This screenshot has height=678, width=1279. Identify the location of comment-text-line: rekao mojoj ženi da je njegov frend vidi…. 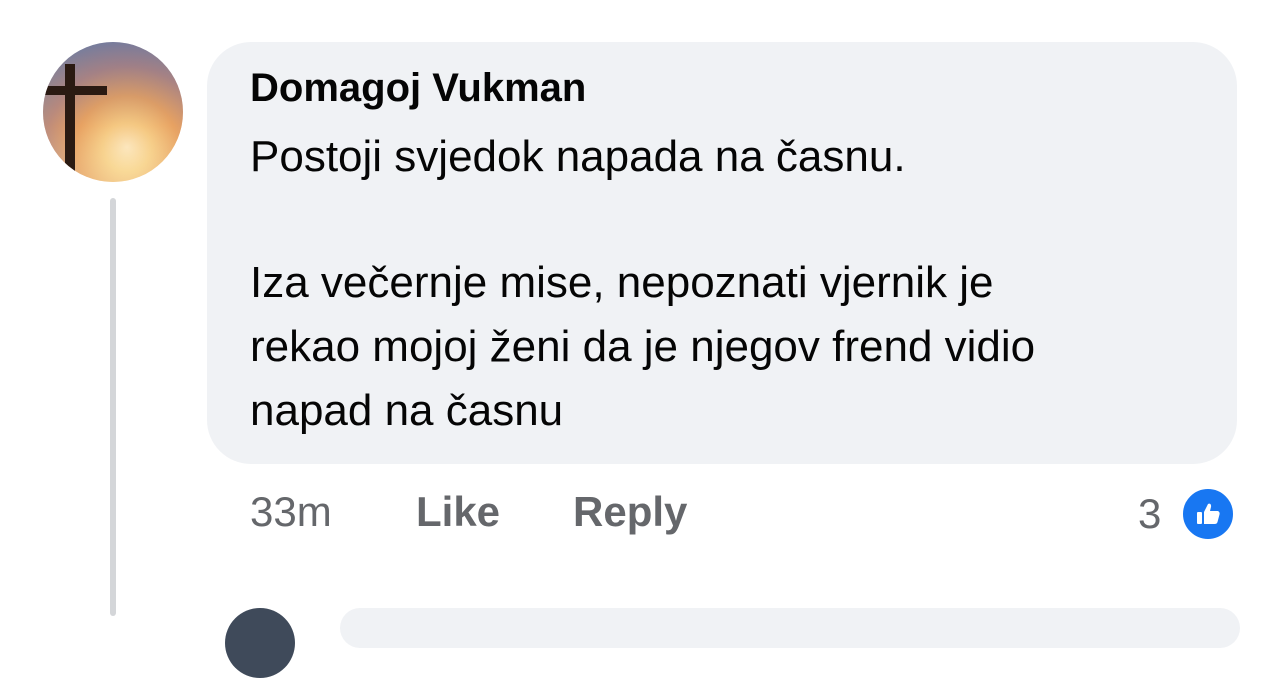
(643, 346).